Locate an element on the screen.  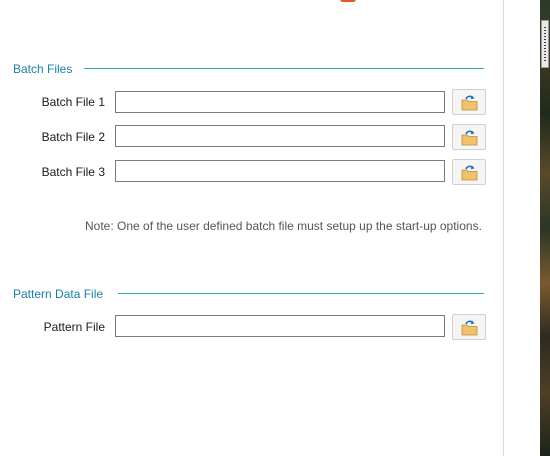
desktop-background is located at coordinates (545, 228).